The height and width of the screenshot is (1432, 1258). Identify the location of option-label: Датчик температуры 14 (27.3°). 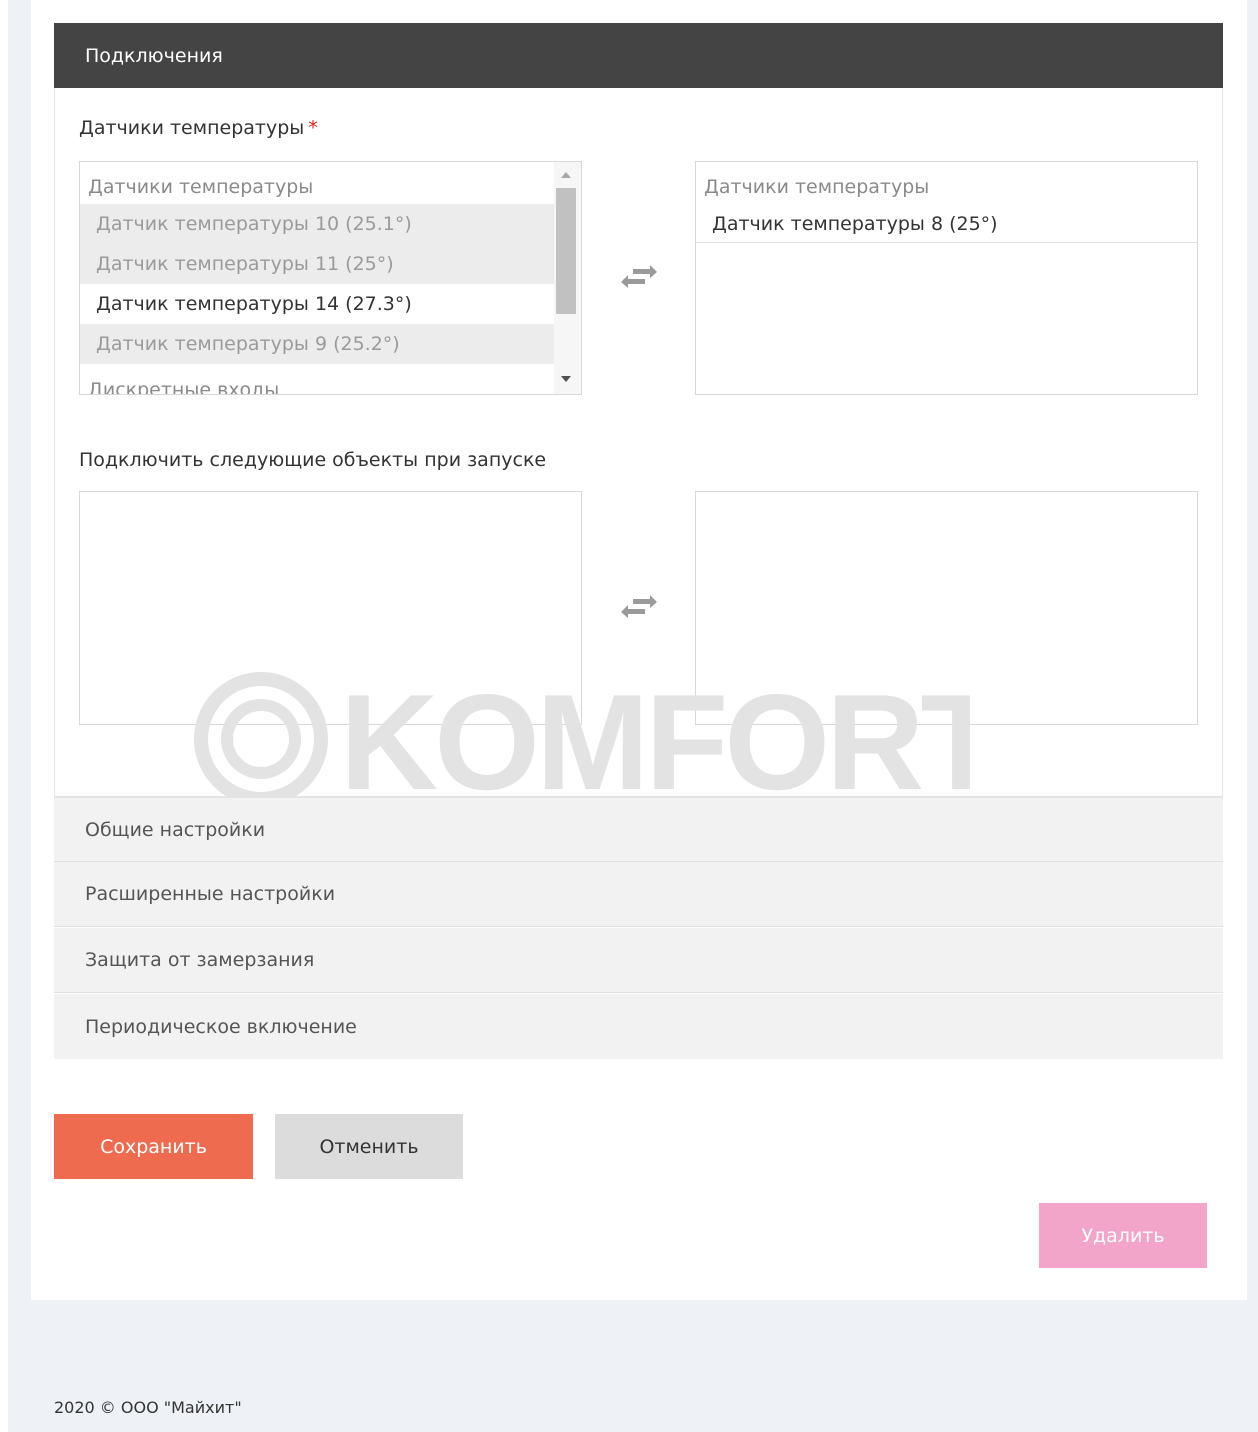
(254, 304).